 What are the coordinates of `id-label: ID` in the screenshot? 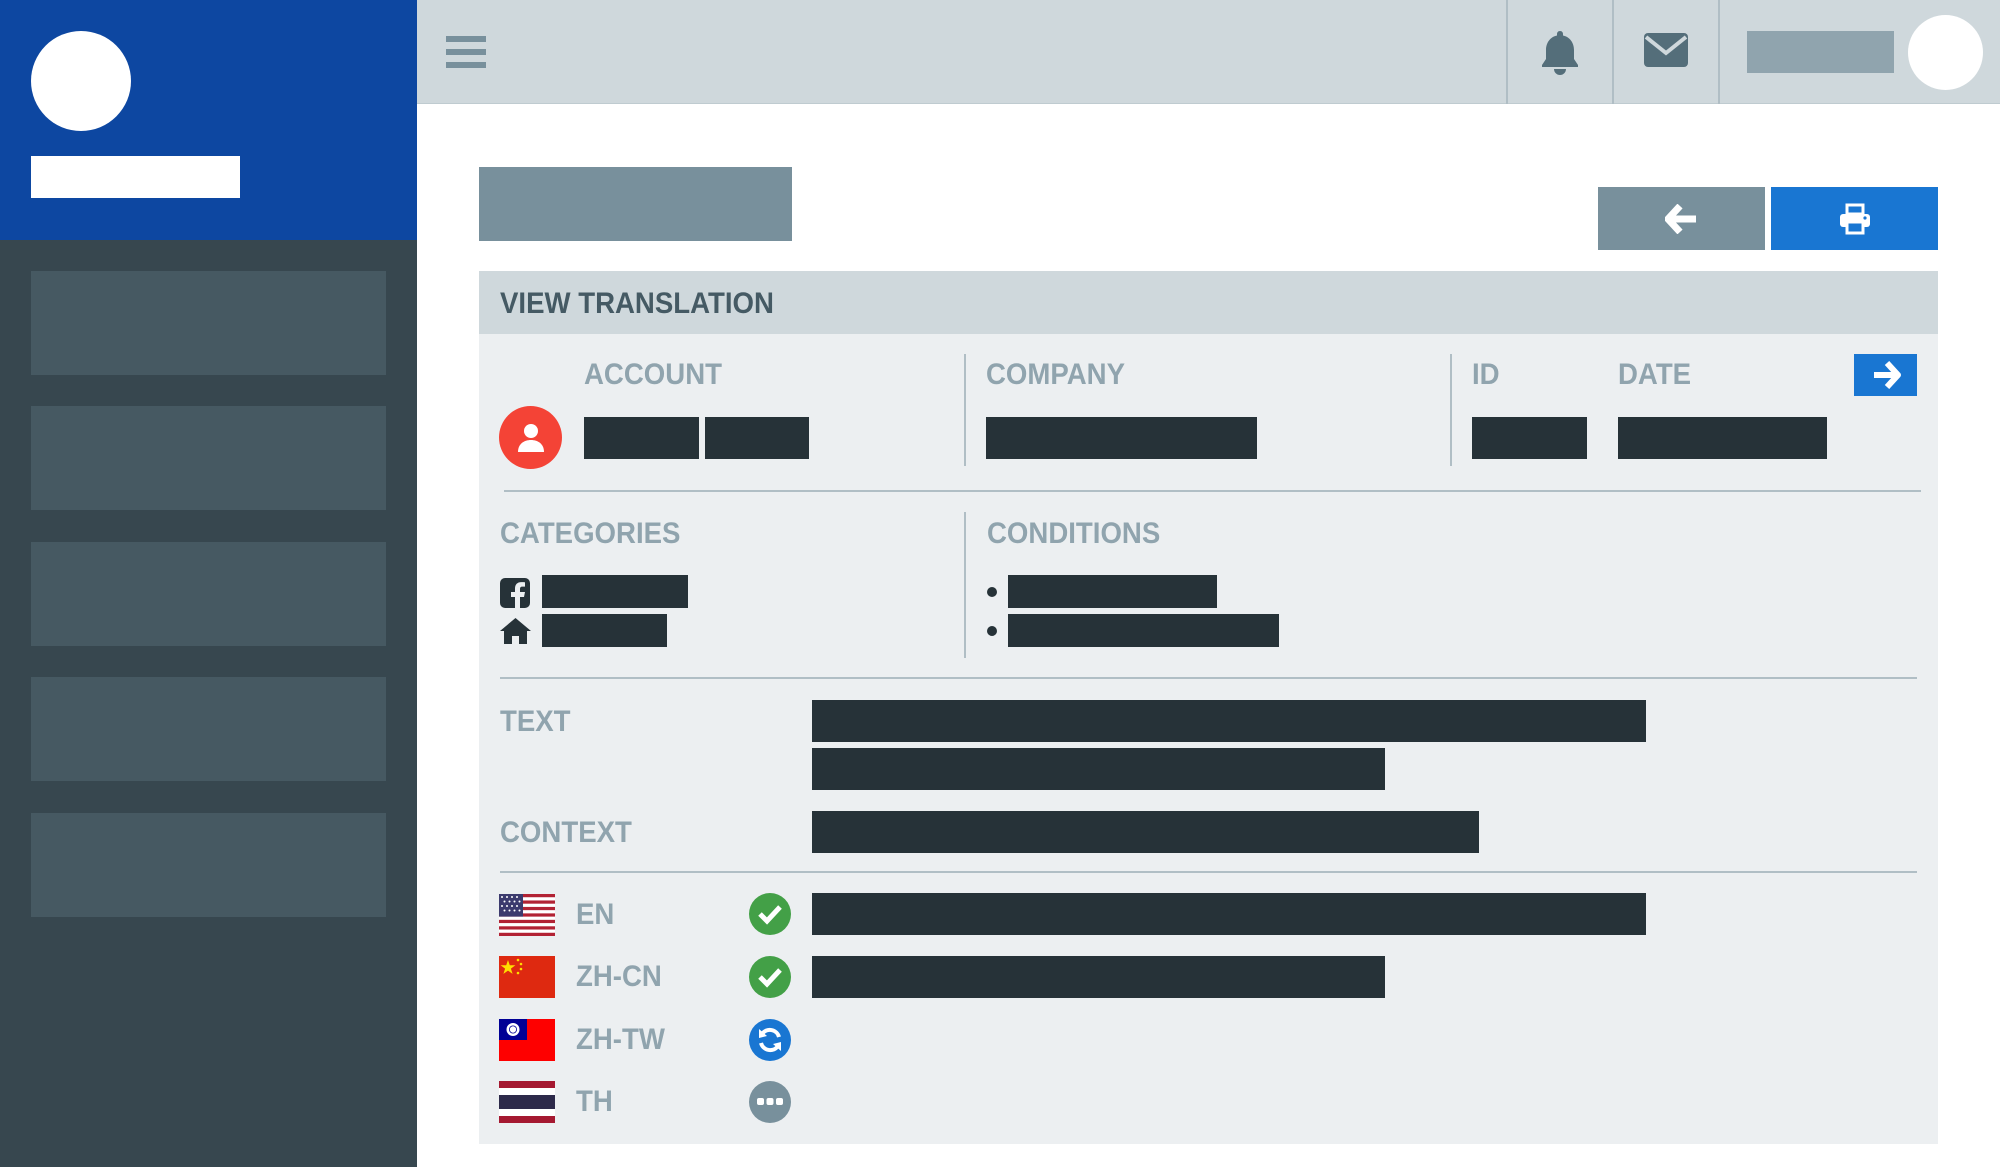 It's located at (1486, 374).